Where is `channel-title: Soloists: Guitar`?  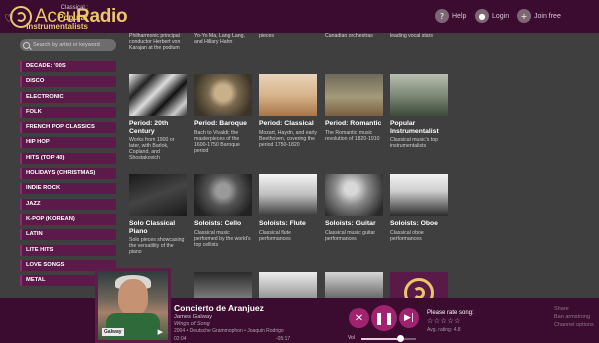
channel-title: Soloists: Guitar is located at coordinates (350, 223).